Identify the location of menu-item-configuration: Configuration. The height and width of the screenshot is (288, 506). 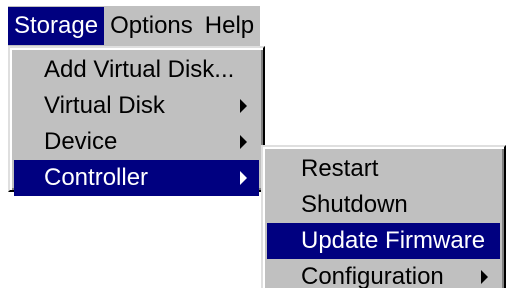
(383, 273).